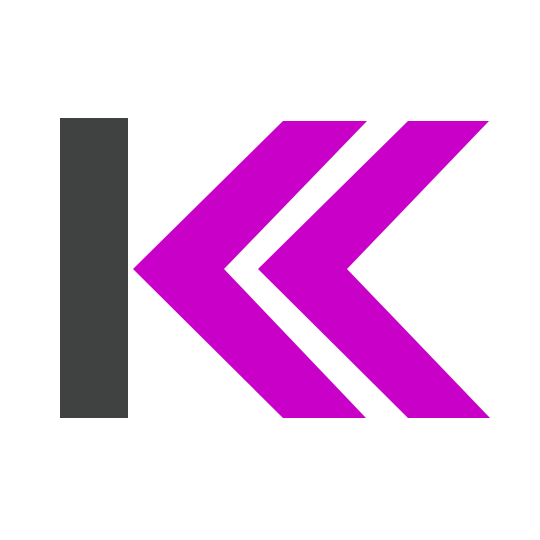 The width and height of the screenshot is (540, 540). I want to click on logo-vertical-bar, so click(94, 268).